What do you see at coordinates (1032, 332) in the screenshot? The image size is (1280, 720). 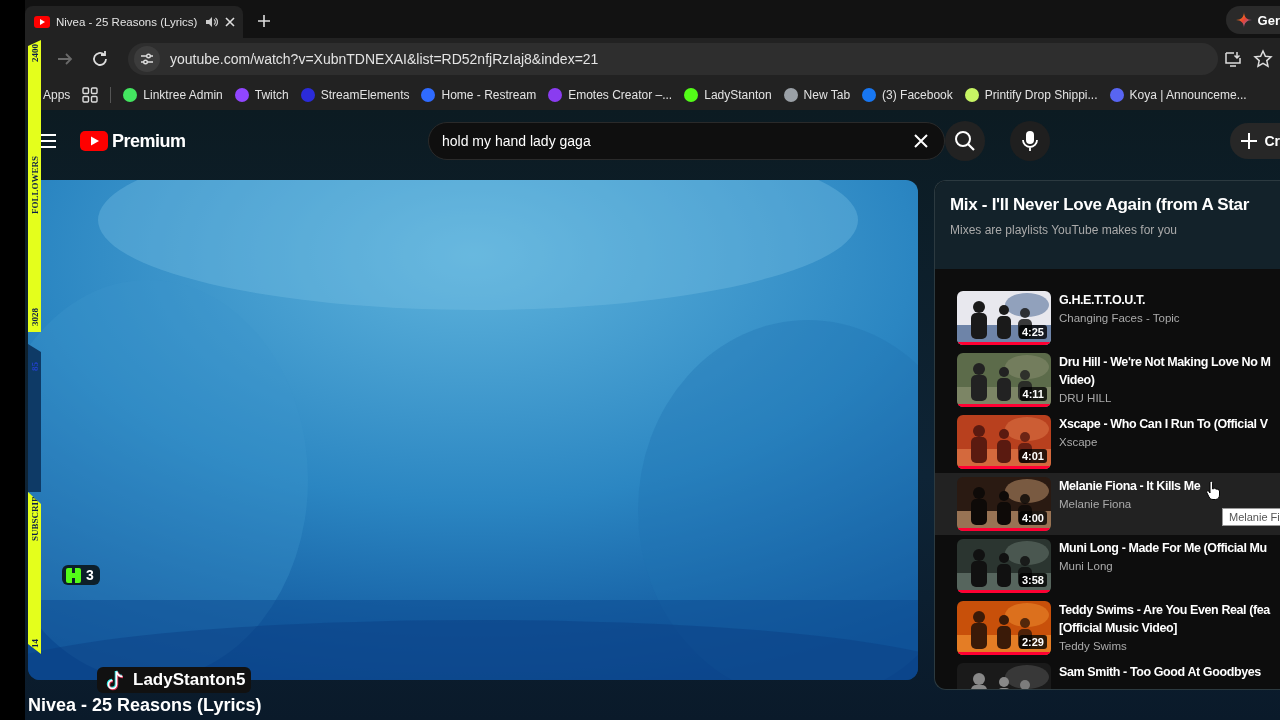 I see `duration-badge: 4:25` at bounding box center [1032, 332].